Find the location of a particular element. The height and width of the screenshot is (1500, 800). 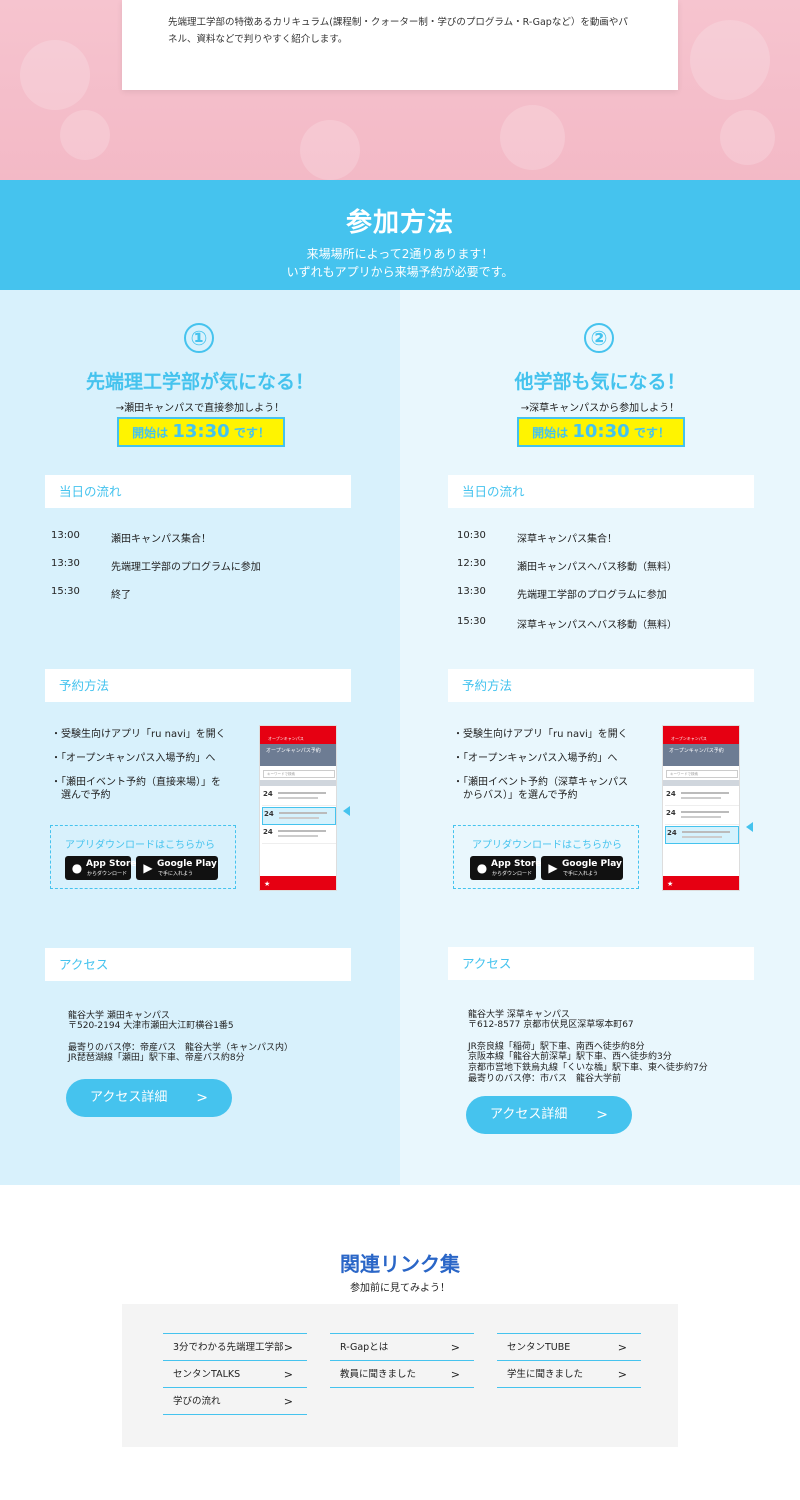

access-line: 龍谷大学 瀬田キャンパス is located at coordinates (119, 1016).